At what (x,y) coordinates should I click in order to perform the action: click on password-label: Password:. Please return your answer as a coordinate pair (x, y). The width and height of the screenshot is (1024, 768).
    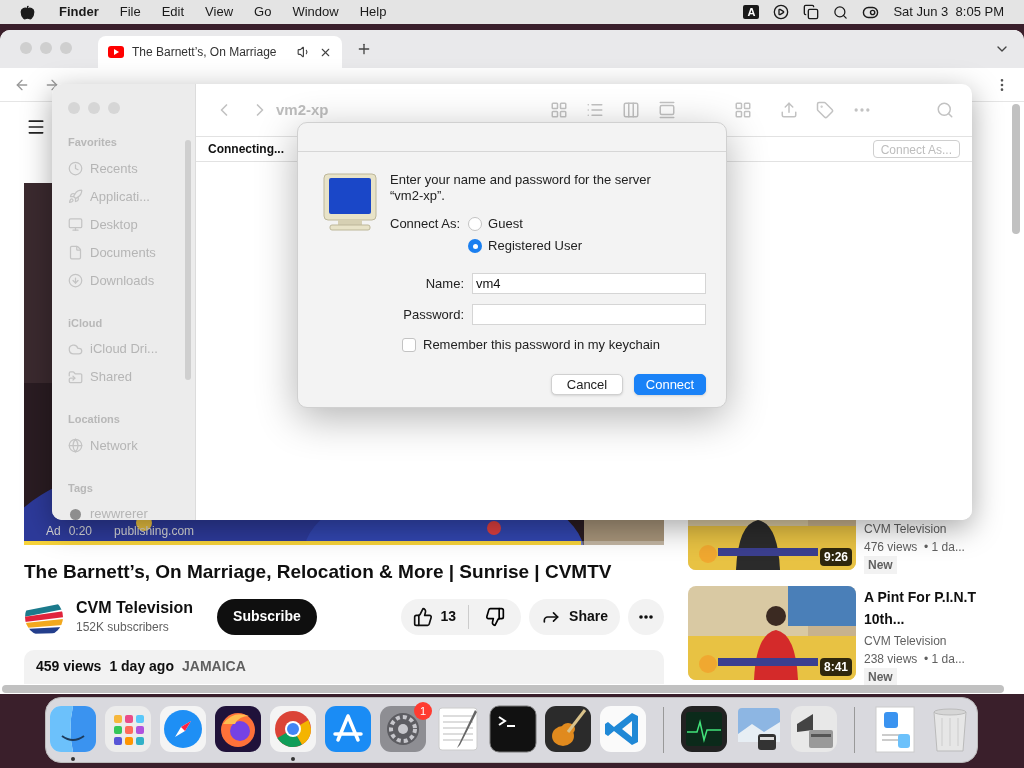
    Looking at the image, I should click on (433, 314).